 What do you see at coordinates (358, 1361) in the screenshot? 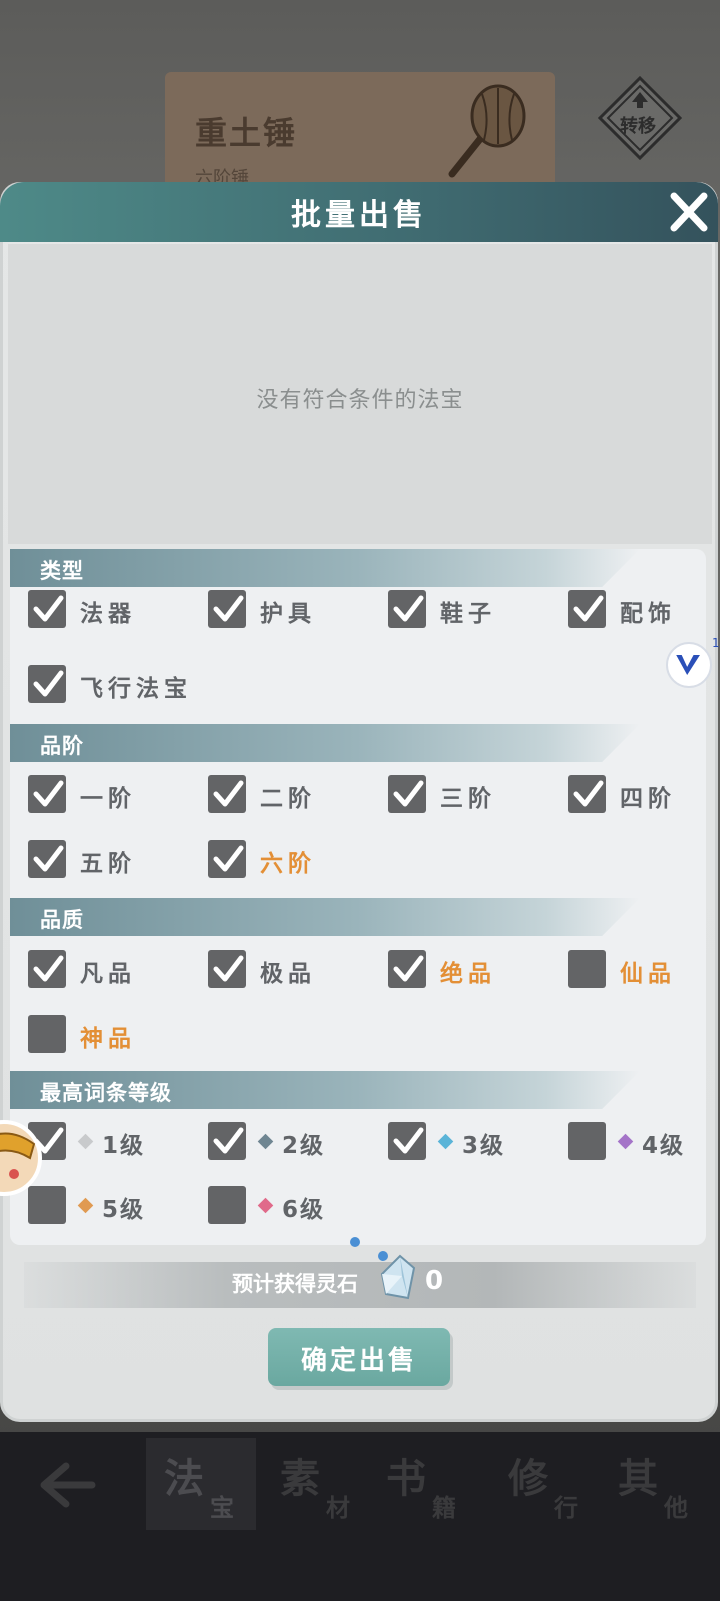
I see `confirm-sell-label: 确定出售` at bounding box center [358, 1361].